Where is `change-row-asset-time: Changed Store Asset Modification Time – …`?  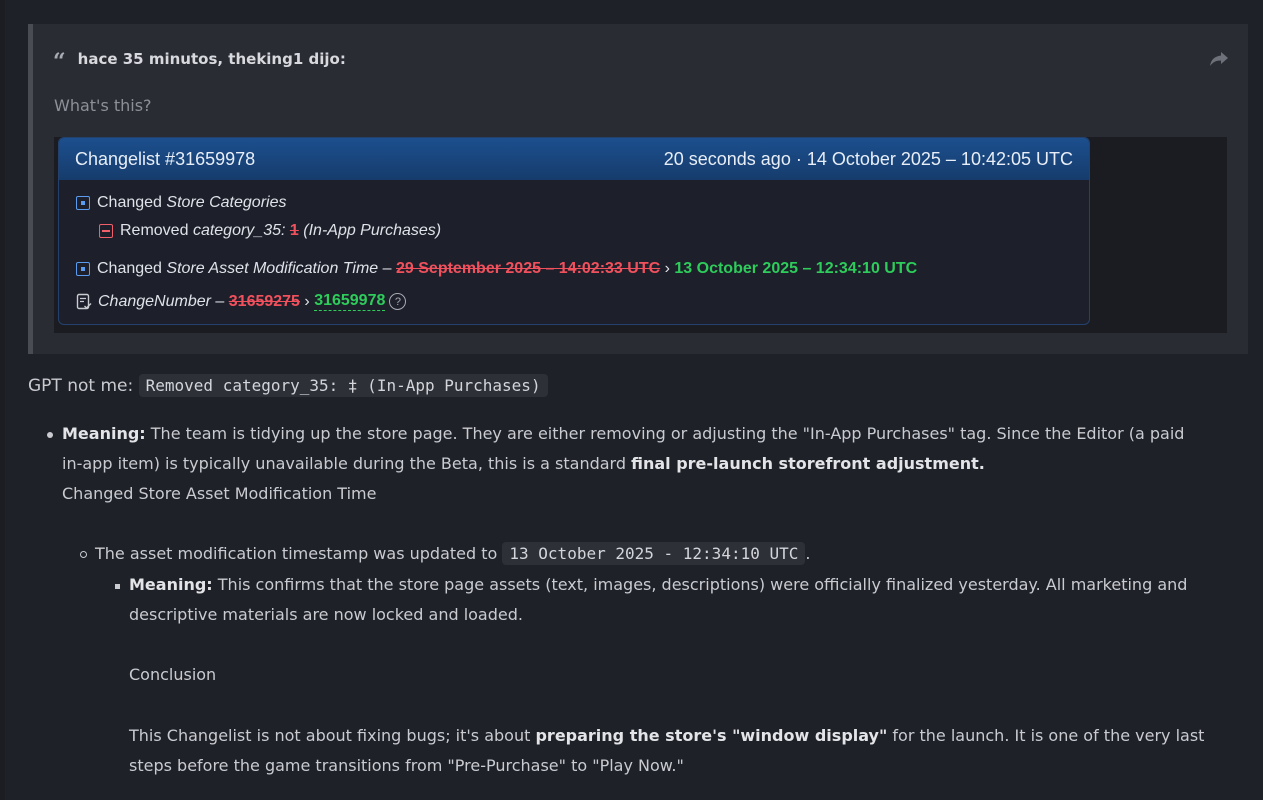 change-row-asset-time: Changed Store Asset Modification Time – … is located at coordinates (496, 269).